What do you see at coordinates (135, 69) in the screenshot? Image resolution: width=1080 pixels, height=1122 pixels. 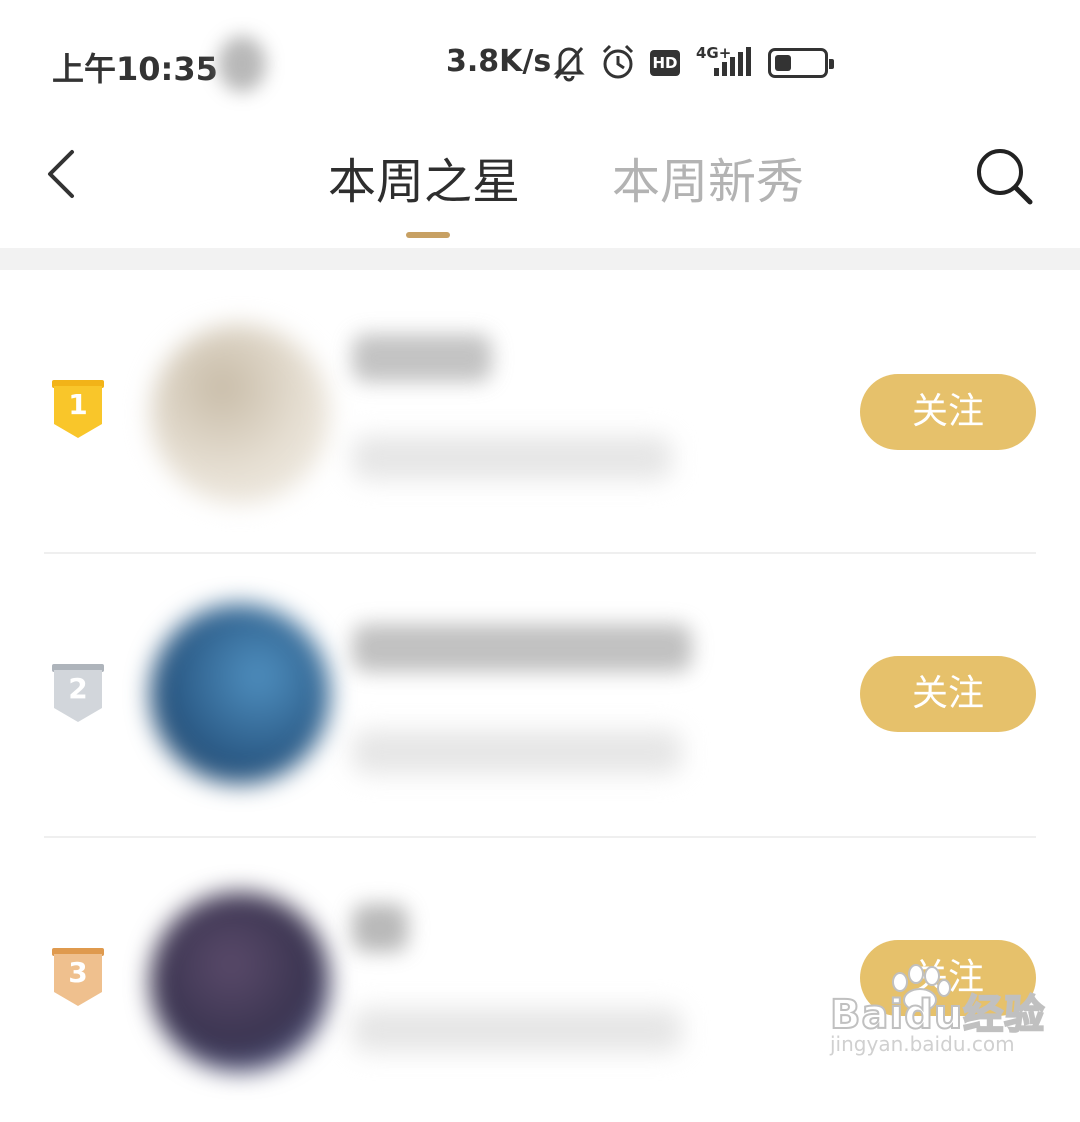 I see `status-time: 上午10:35` at bounding box center [135, 69].